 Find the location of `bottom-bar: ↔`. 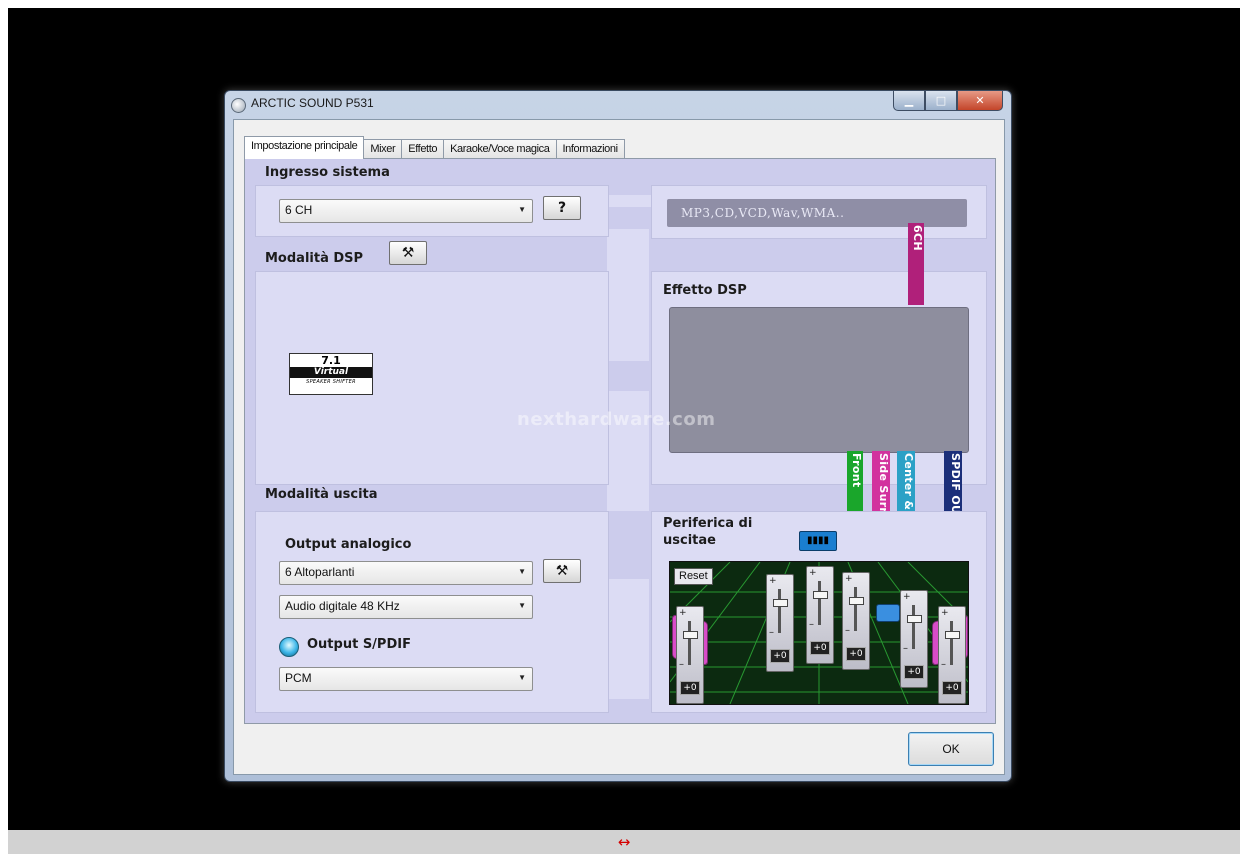

bottom-bar: ↔ is located at coordinates (624, 842).